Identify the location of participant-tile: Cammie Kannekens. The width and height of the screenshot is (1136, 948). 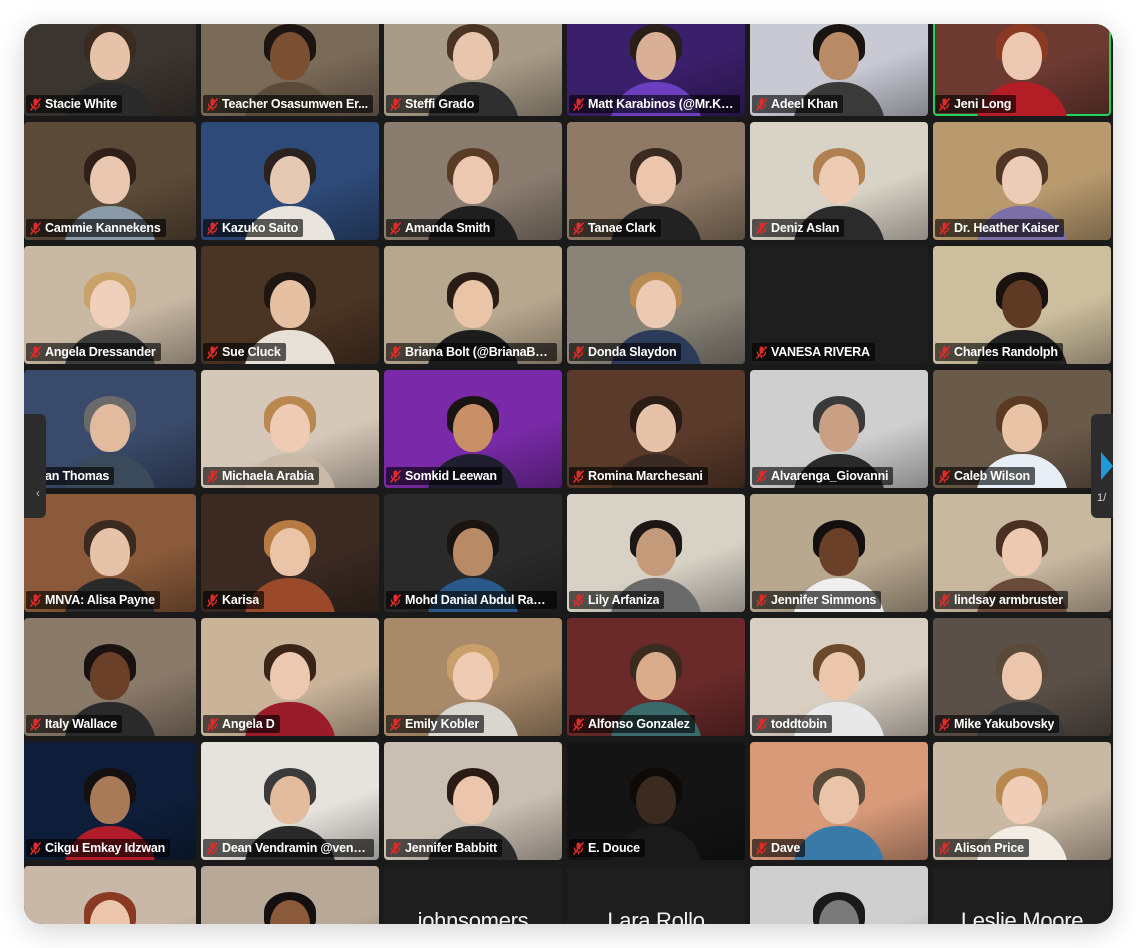
(110, 181).